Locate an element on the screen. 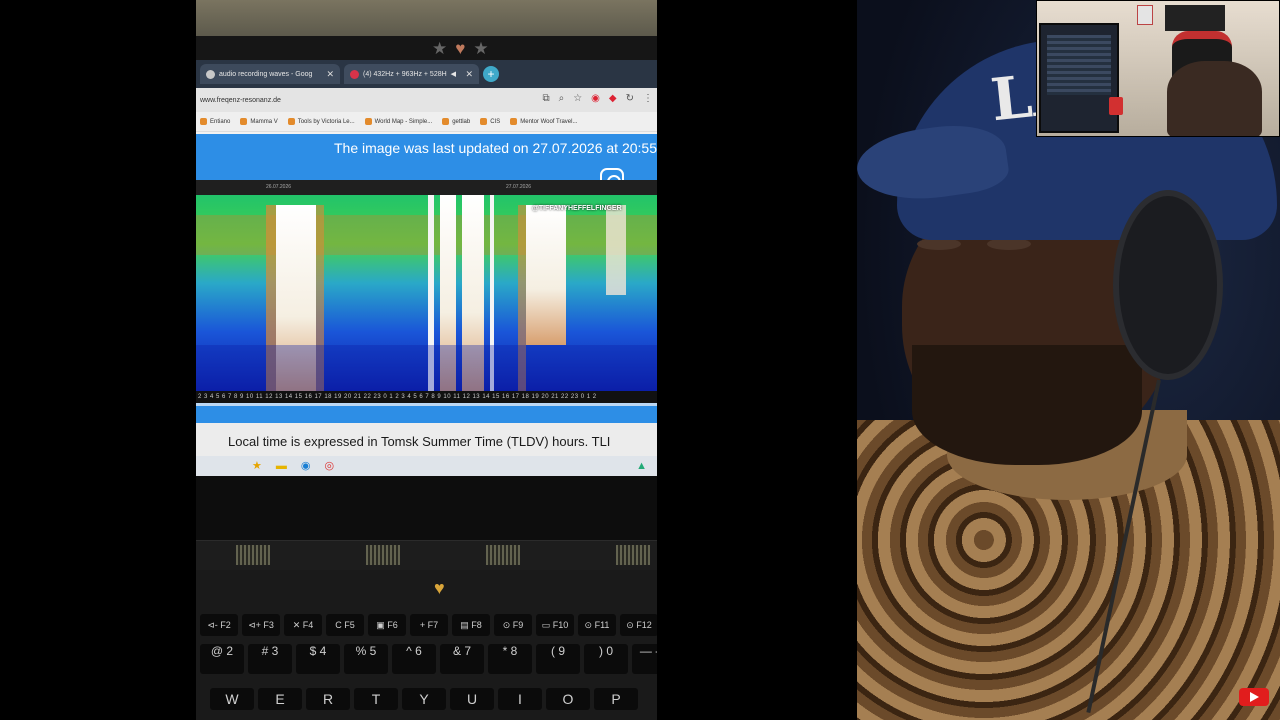 This screenshot has width=1280, height=720. browser-tab: (4) 432Hz + 963Hz + 528H ◀ ✕ is located at coordinates (411, 74).